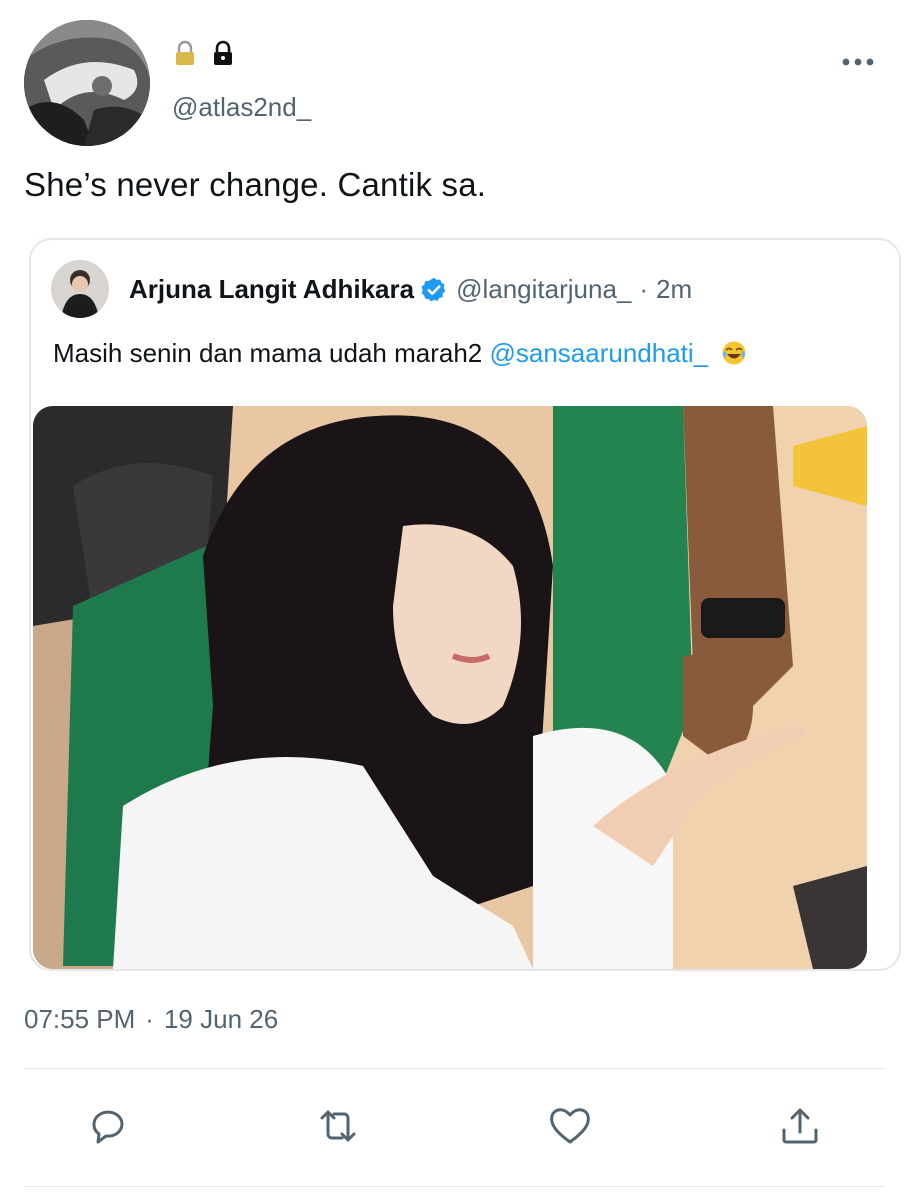  What do you see at coordinates (338, 1126) in the screenshot?
I see `retweet-icon` at bounding box center [338, 1126].